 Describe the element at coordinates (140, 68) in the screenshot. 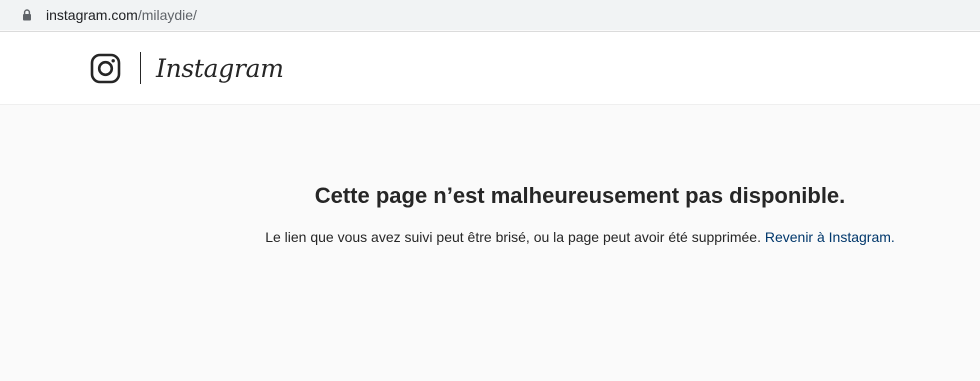

I see `header-divider` at that location.